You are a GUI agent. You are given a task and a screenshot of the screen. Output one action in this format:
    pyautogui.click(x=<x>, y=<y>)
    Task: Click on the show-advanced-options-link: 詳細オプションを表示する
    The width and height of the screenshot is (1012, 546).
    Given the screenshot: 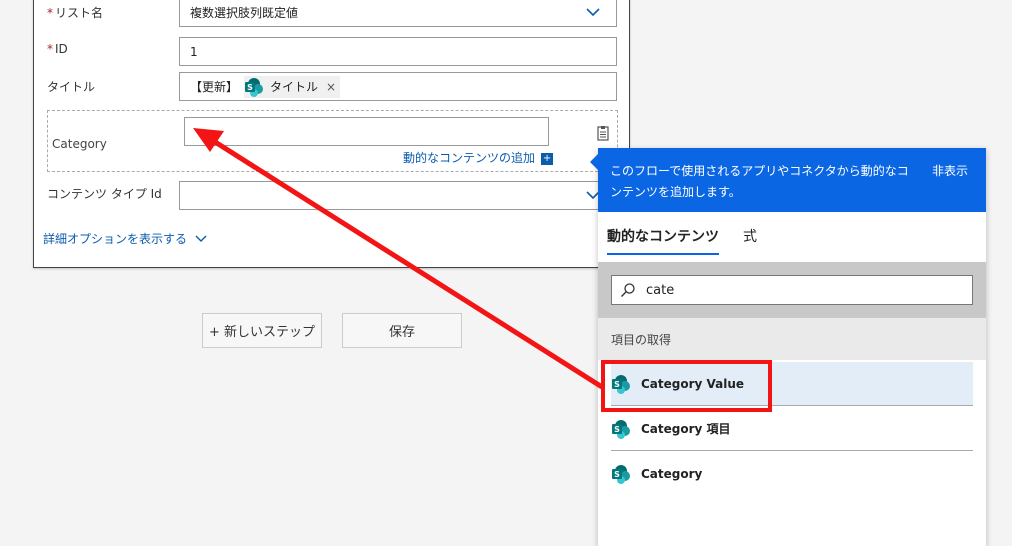 What is the action you would take?
    pyautogui.click(x=125, y=238)
    